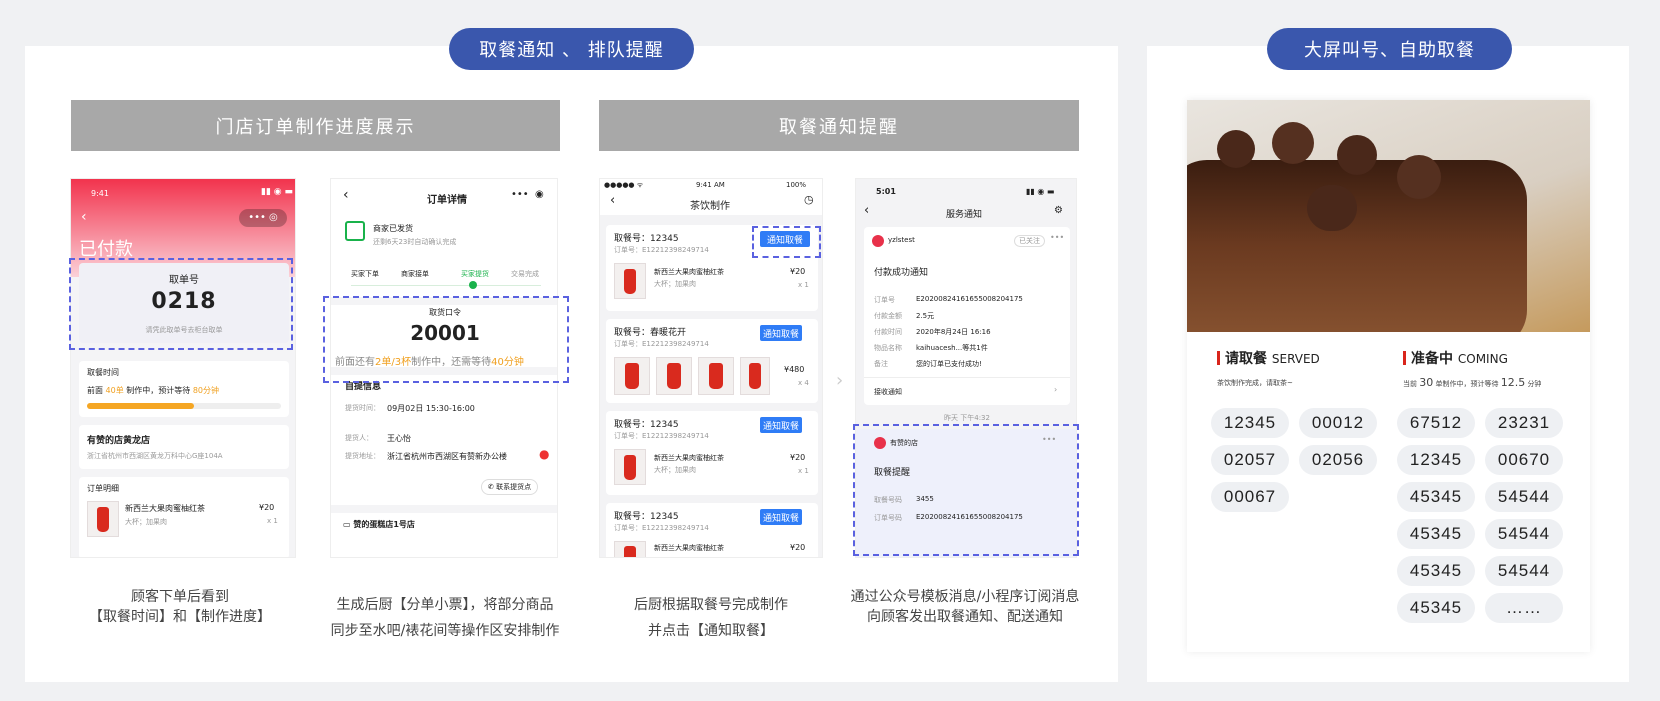  What do you see at coordinates (1338, 460) in the screenshot?
I see `pickup-number-chip: 02056` at bounding box center [1338, 460].